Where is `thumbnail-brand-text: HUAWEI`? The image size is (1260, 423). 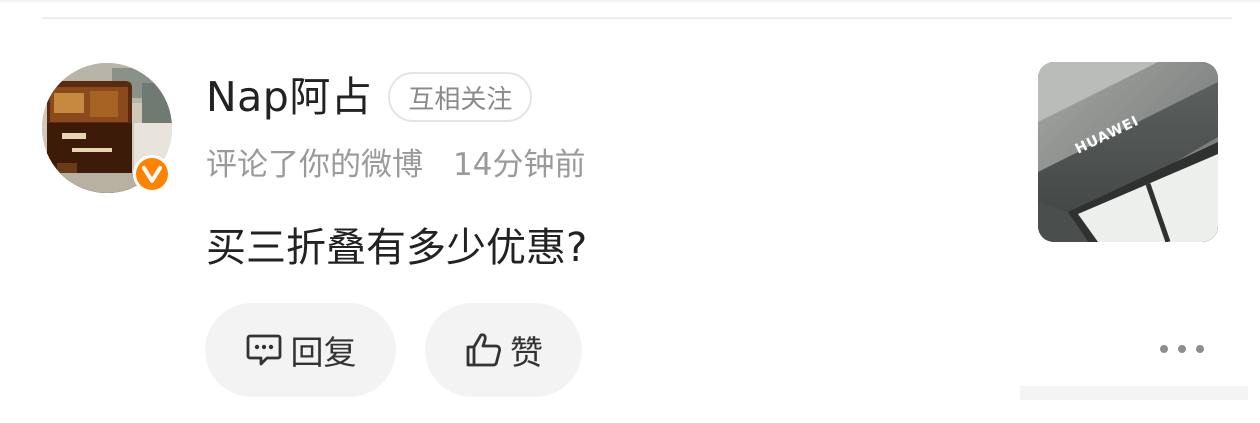 thumbnail-brand-text: HUAWEI is located at coordinates (1107, 135).